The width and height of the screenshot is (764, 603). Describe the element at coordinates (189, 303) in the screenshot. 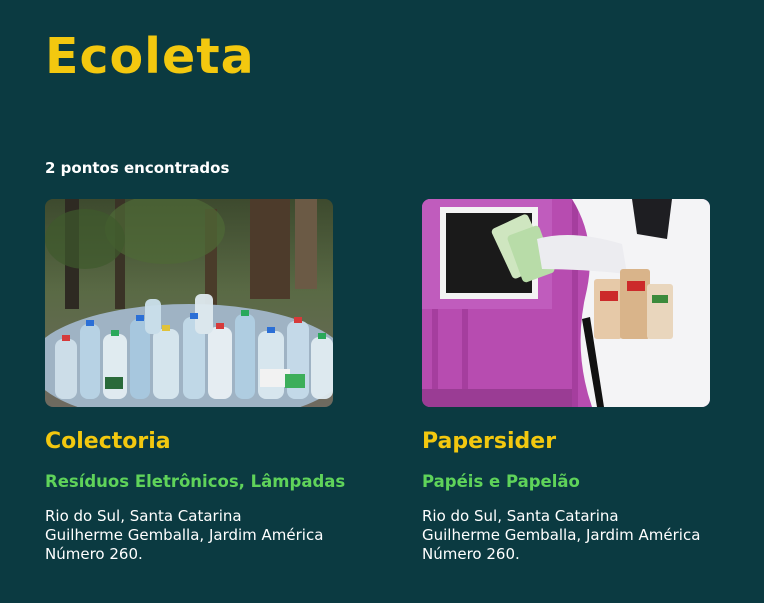

I see `plastic-bottles-photo` at that location.